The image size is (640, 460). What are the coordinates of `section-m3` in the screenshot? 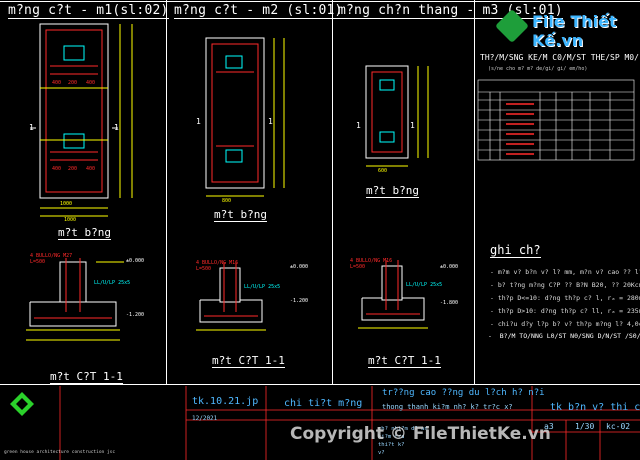 It's located at (393, 294).